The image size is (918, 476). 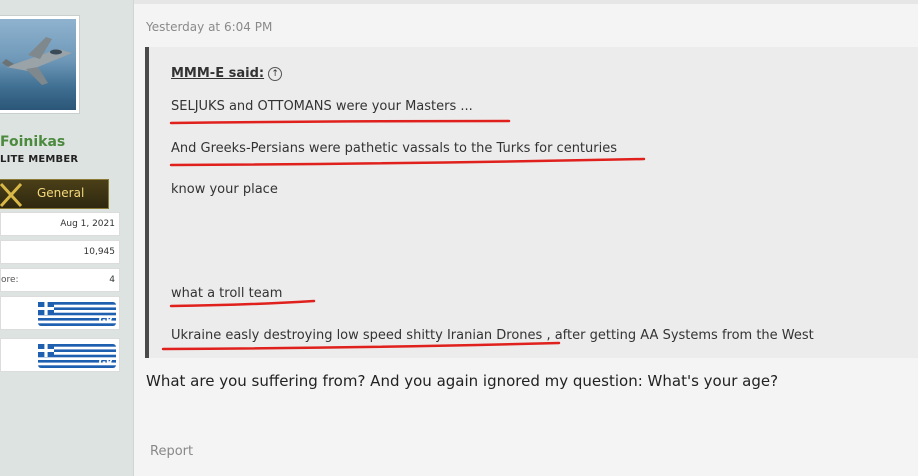 What do you see at coordinates (209, 27) in the screenshot?
I see `post-date: Yesterday at 6:04 PM` at bounding box center [209, 27].